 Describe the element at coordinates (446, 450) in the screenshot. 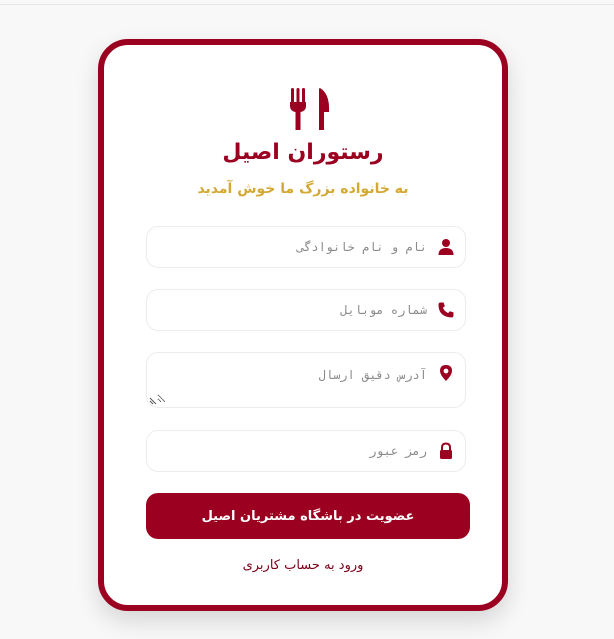

I see `lock-icon` at that location.